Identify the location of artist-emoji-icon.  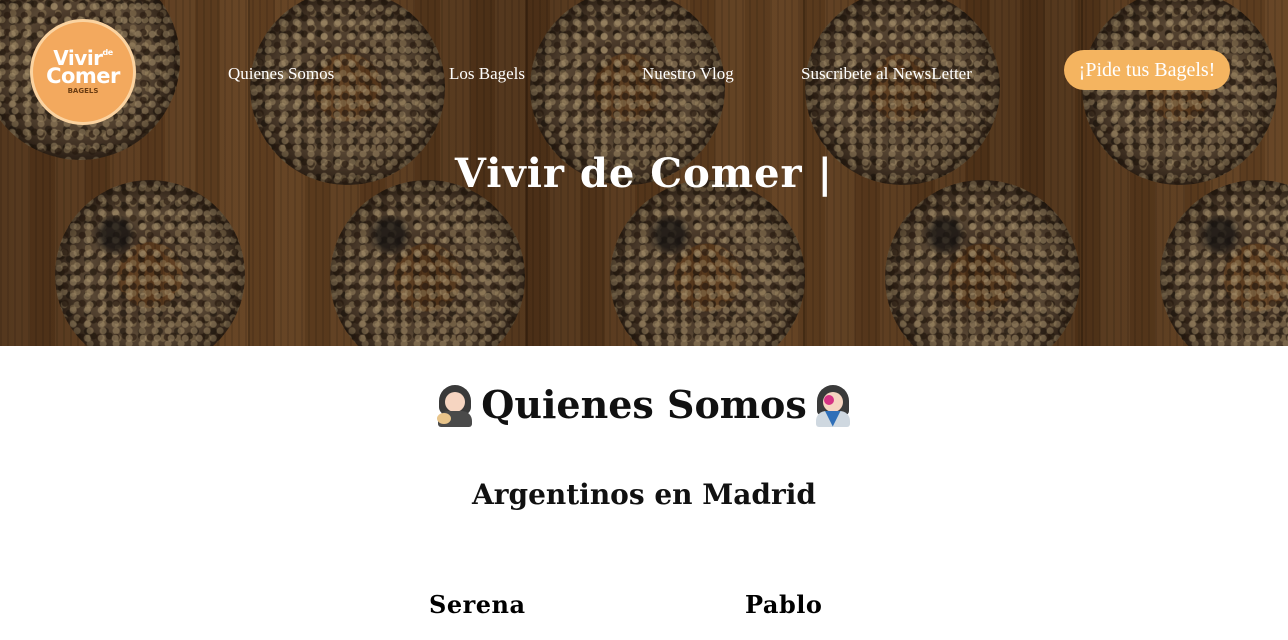
(455, 405).